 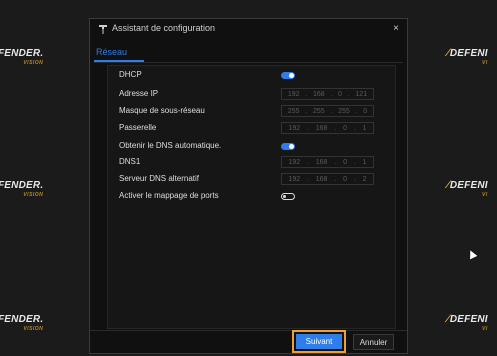 I want to click on field-row-port-mapping: Activer le mappage de ports, so click(x=251, y=197).